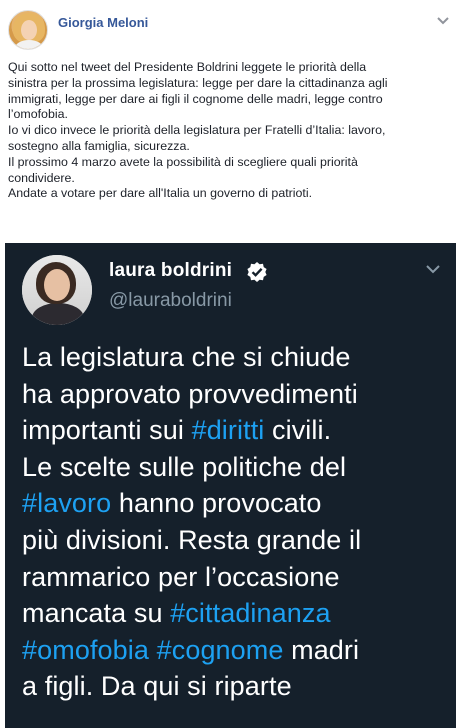 The image size is (461, 728). I want to click on tweet-text-line: importanti sui #diritti civili., so click(237, 430).